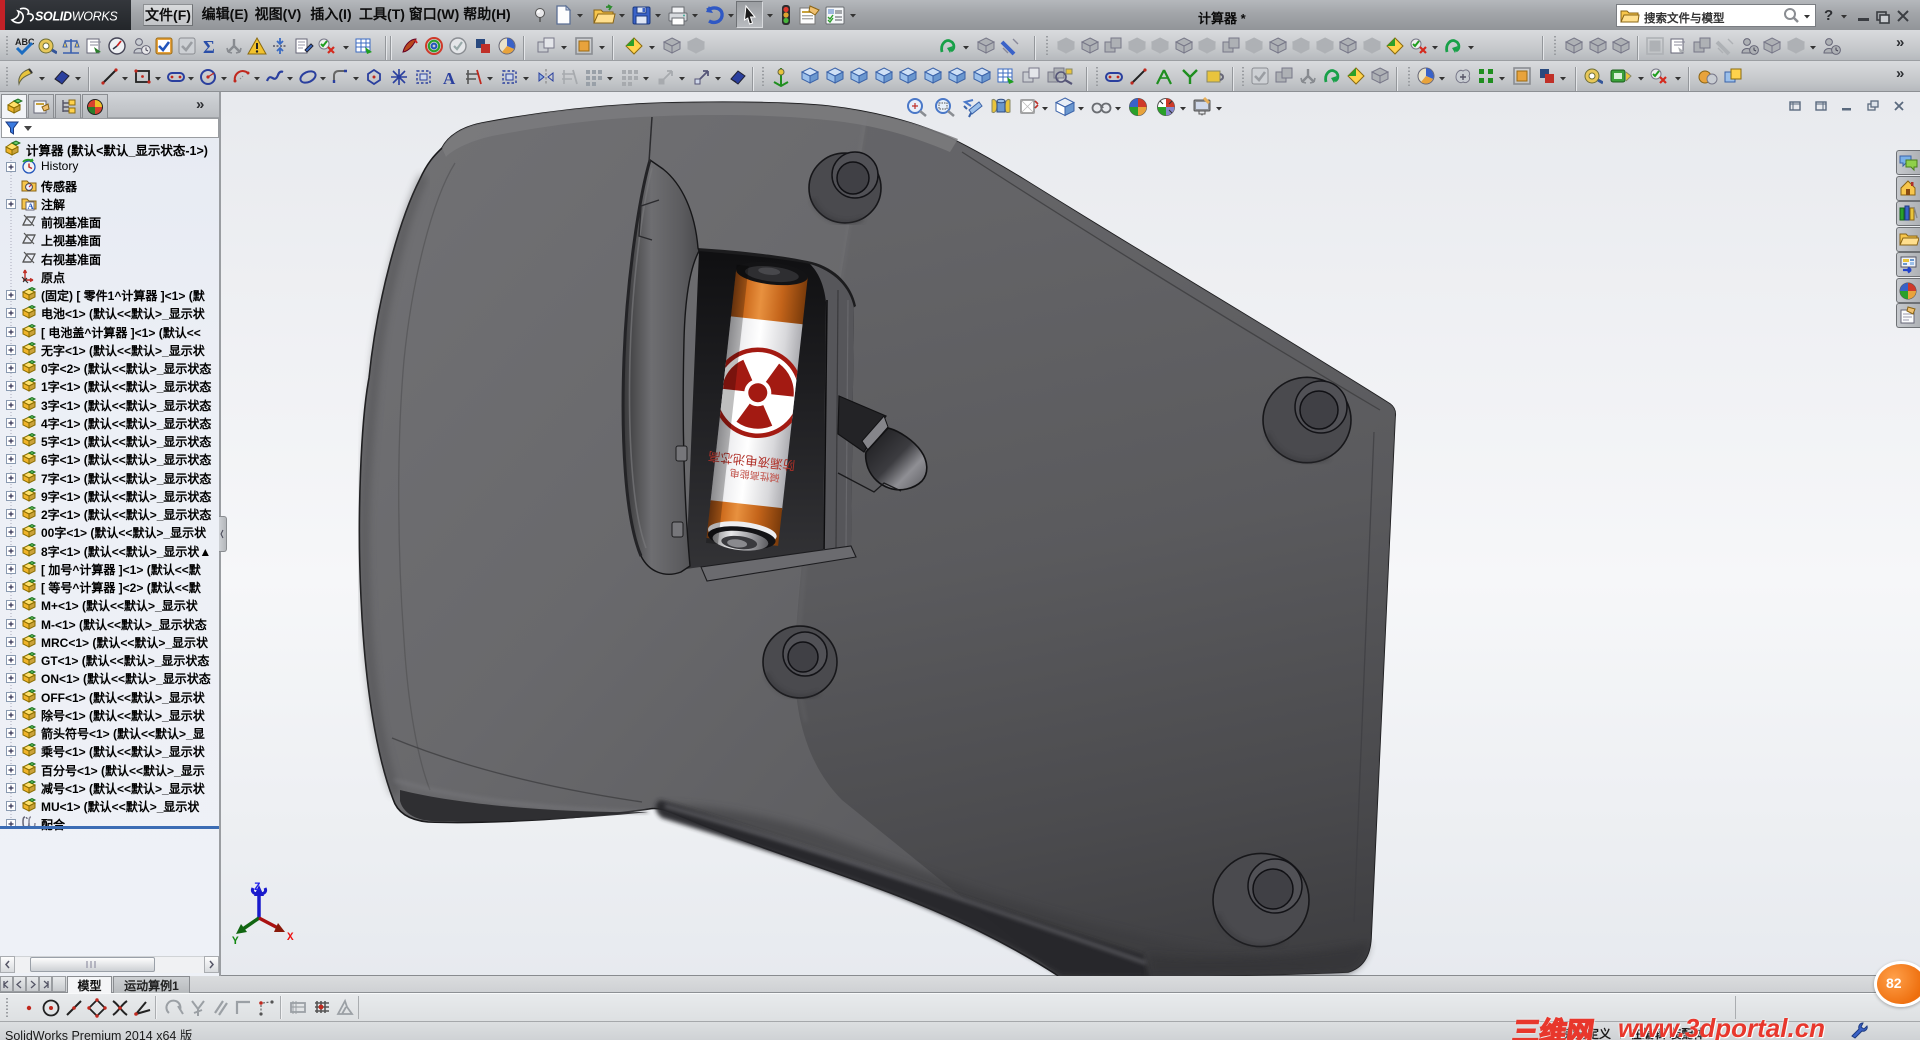 Image resolution: width=1920 pixels, height=1040 pixels. What do you see at coordinates (257, 888) in the screenshot?
I see `svg-text: Z` at bounding box center [257, 888].